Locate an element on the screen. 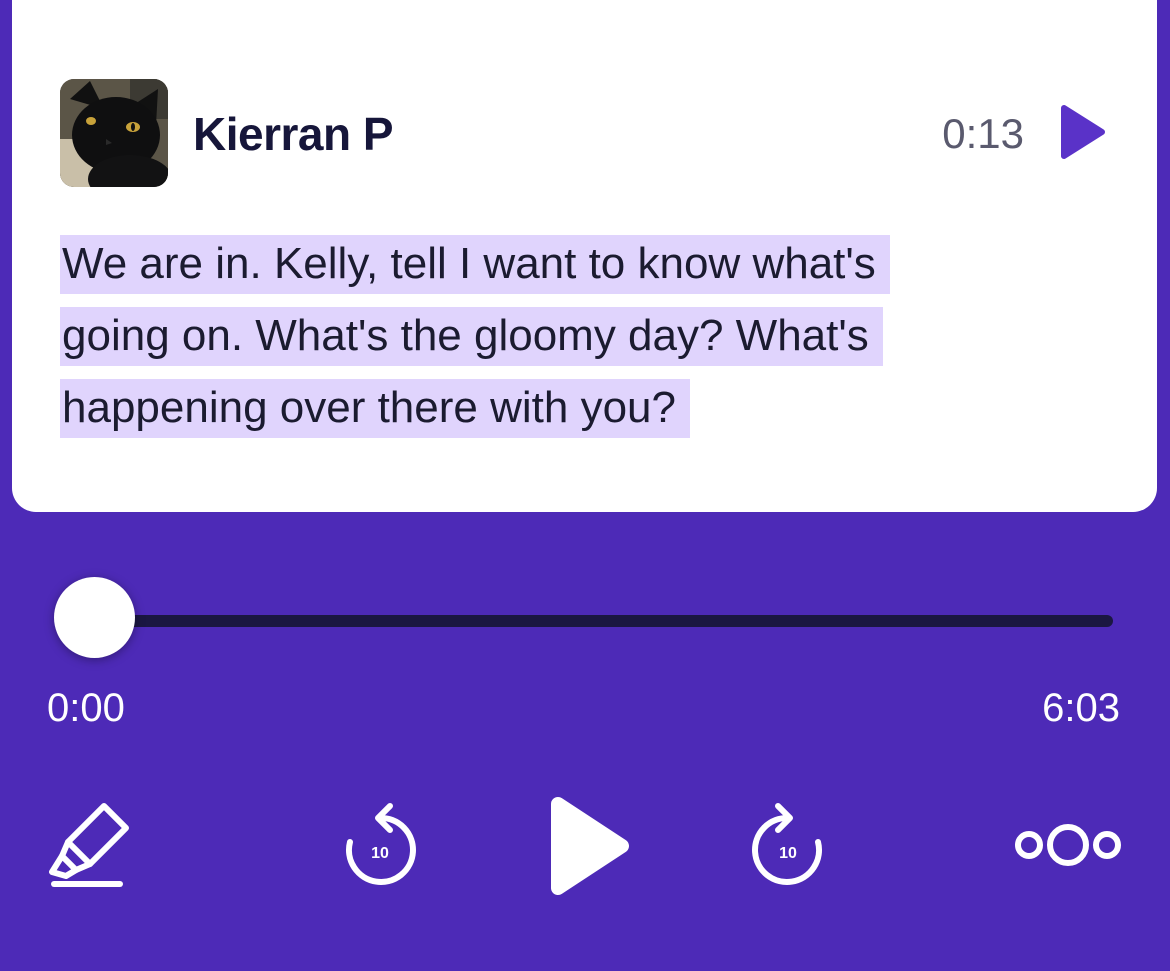 This screenshot has width=1170, height=971. speaker-avatar is located at coordinates (114, 133).